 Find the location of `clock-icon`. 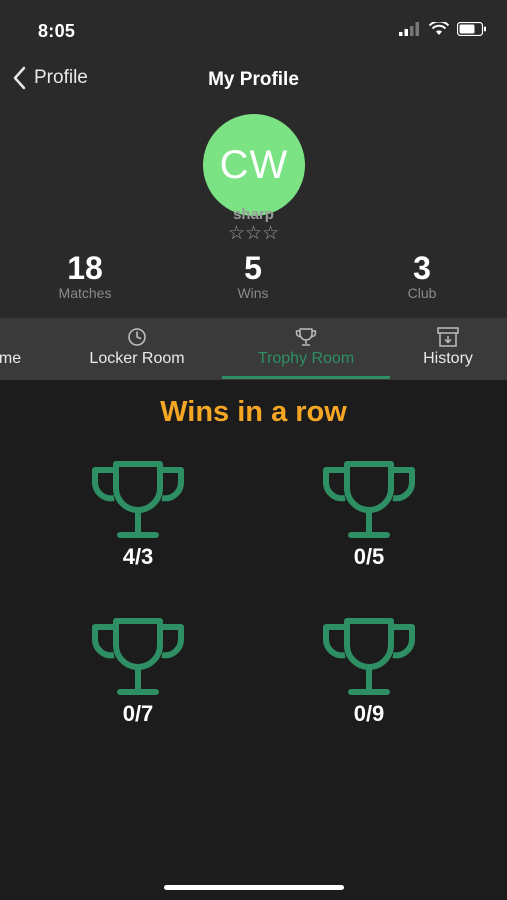

clock-icon is located at coordinates (137, 337).